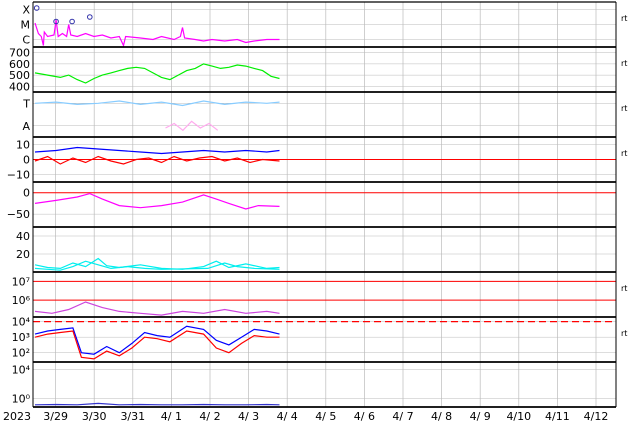  Describe the element at coordinates (26, 126) in the screenshot. I see `y-tick-label: A` at that location.